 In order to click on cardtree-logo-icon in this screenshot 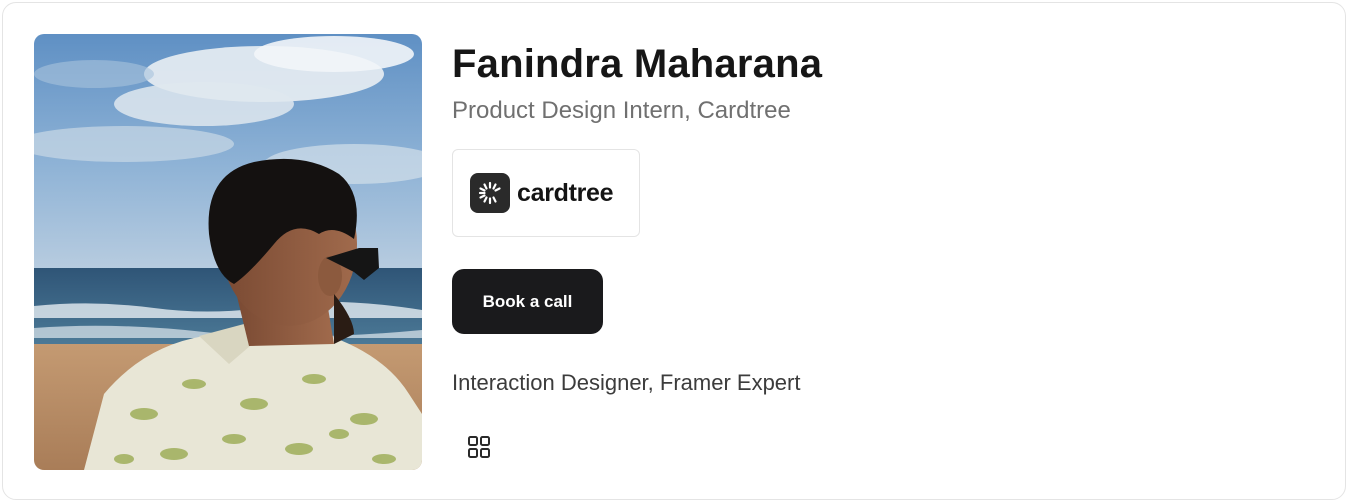, I will do `click(490, 193)`.